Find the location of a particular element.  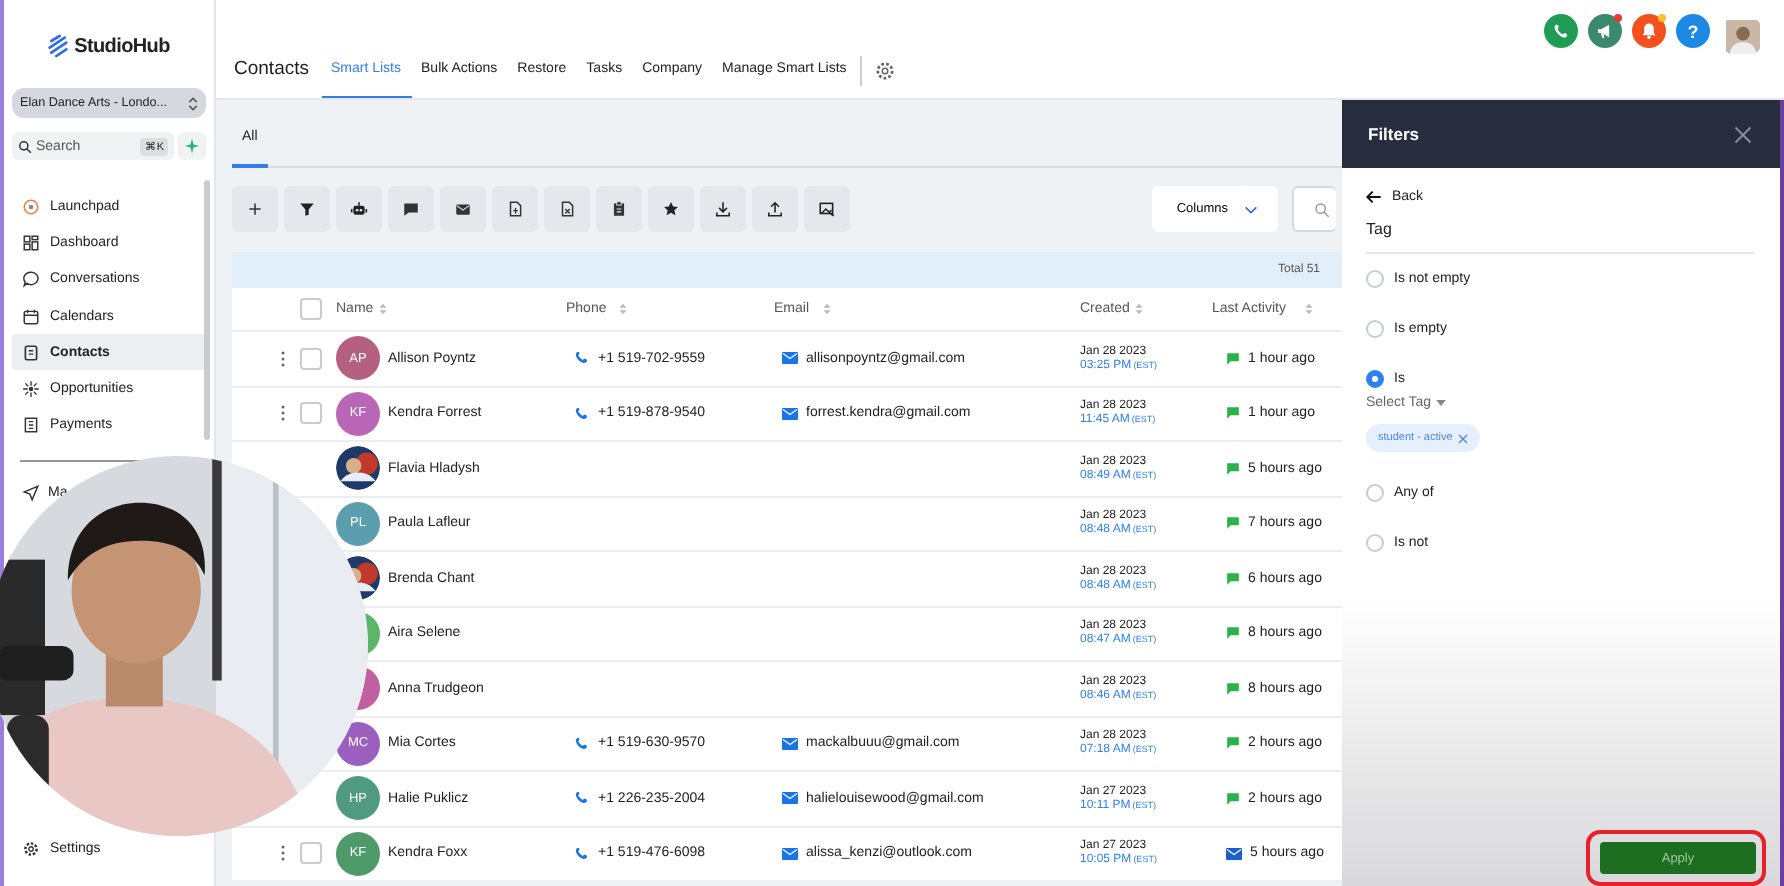

help-button: ? is located at coordinates (1693, 31).